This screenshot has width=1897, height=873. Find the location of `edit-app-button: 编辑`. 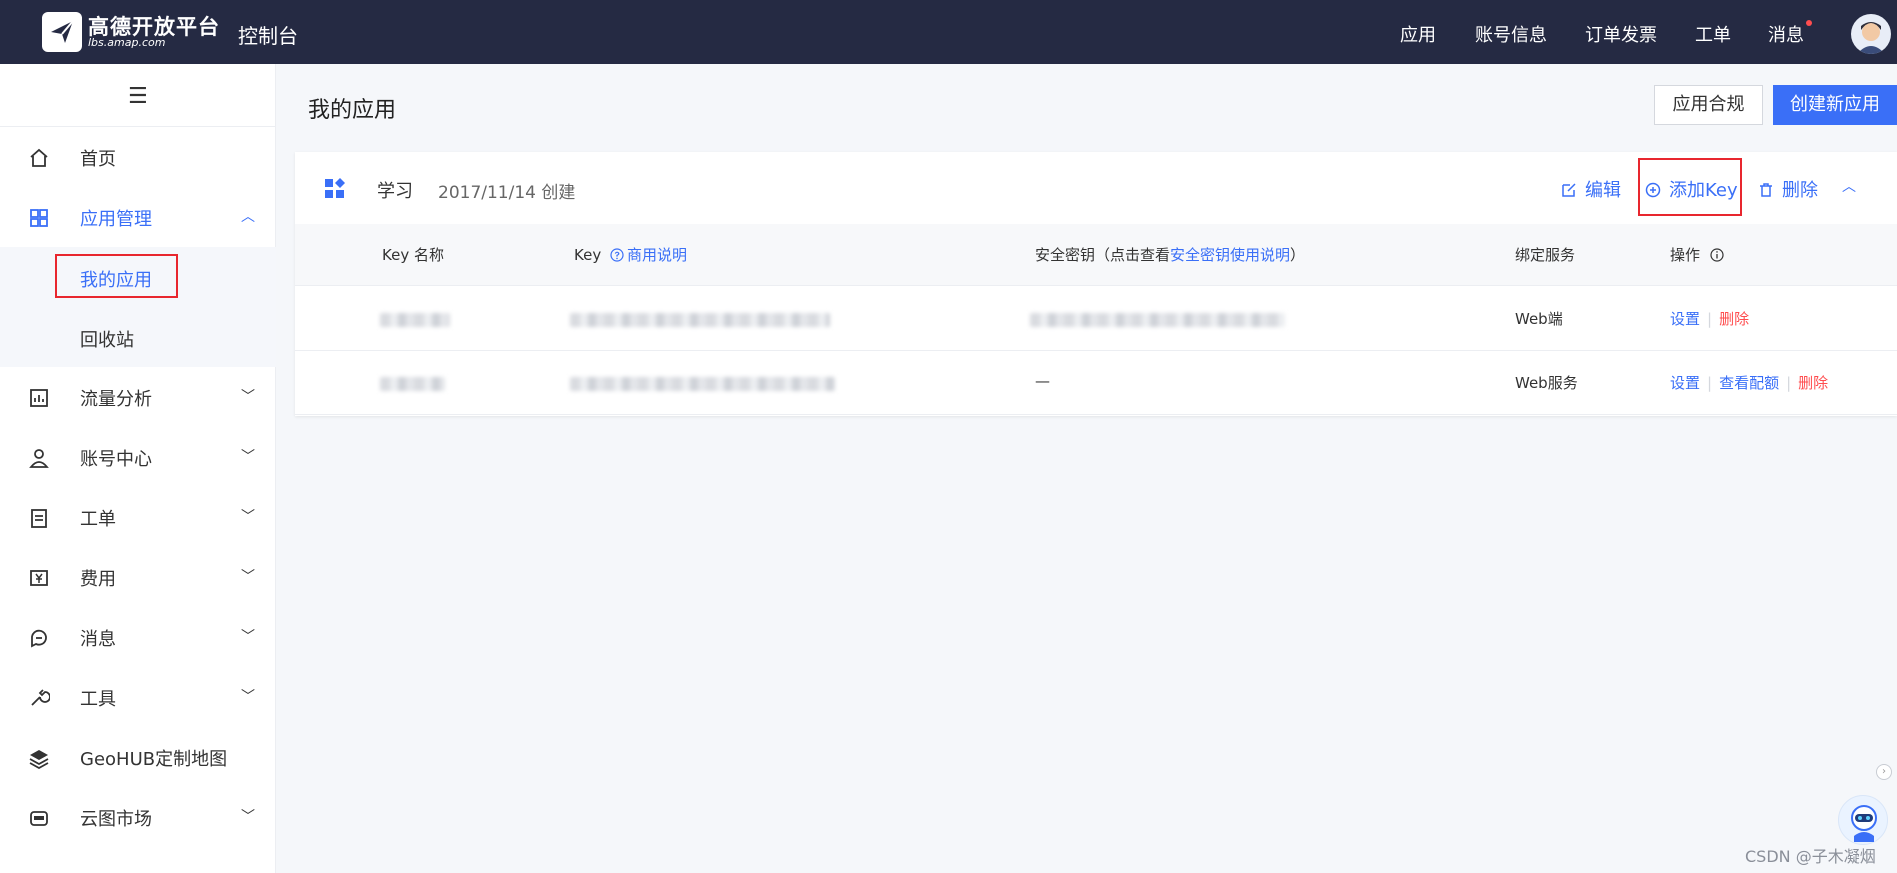

edit-app-button: 编辑 is located at coordinates (1591, 189).